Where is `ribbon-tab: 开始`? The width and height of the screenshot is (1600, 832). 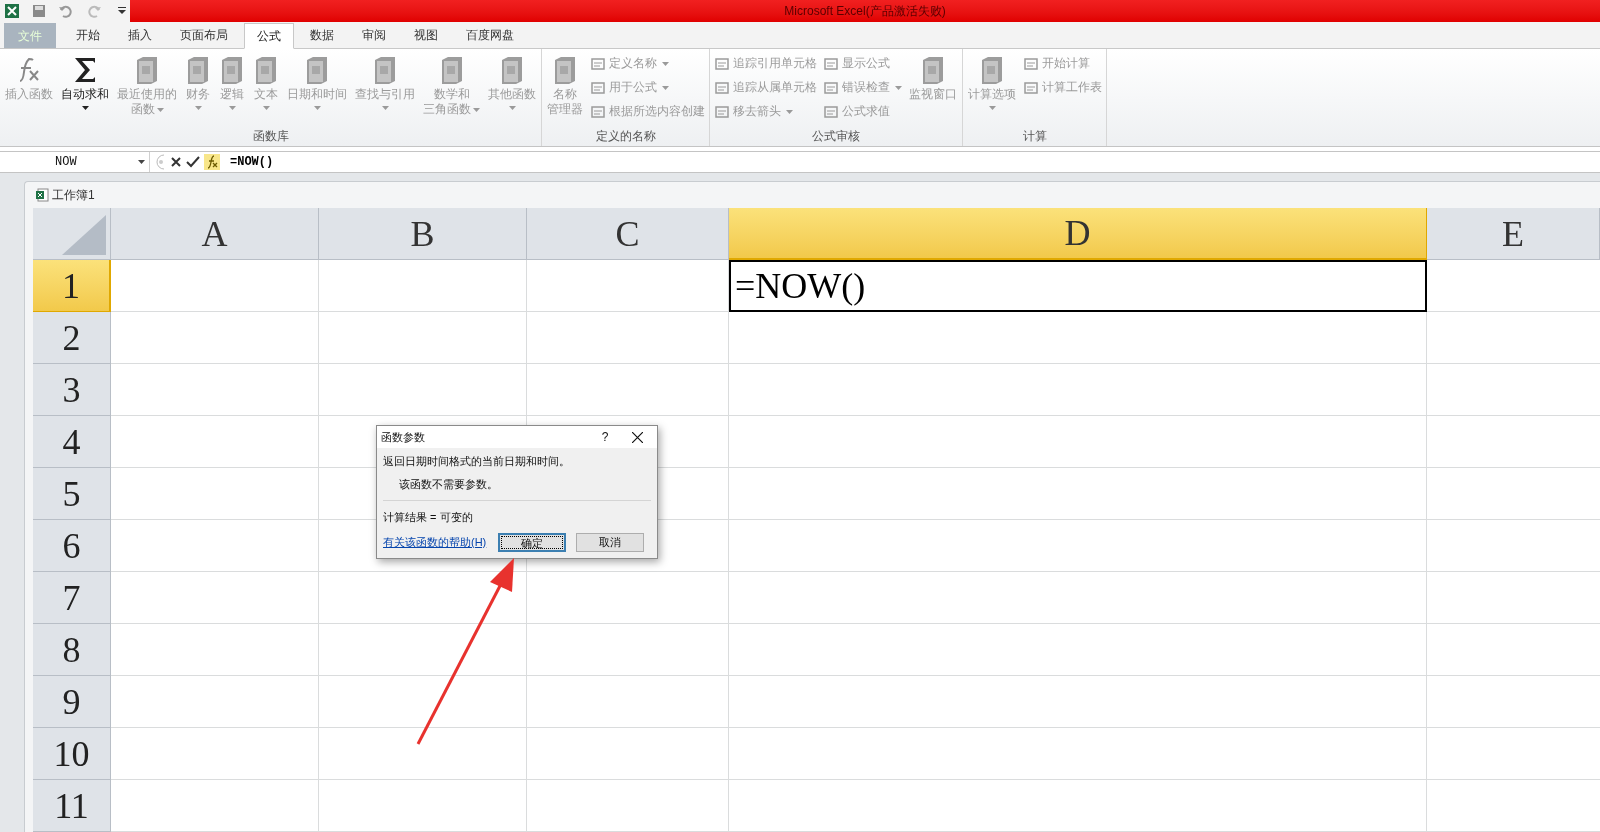
ribbon-tab: 开始 is located at coordinates (88, 35).